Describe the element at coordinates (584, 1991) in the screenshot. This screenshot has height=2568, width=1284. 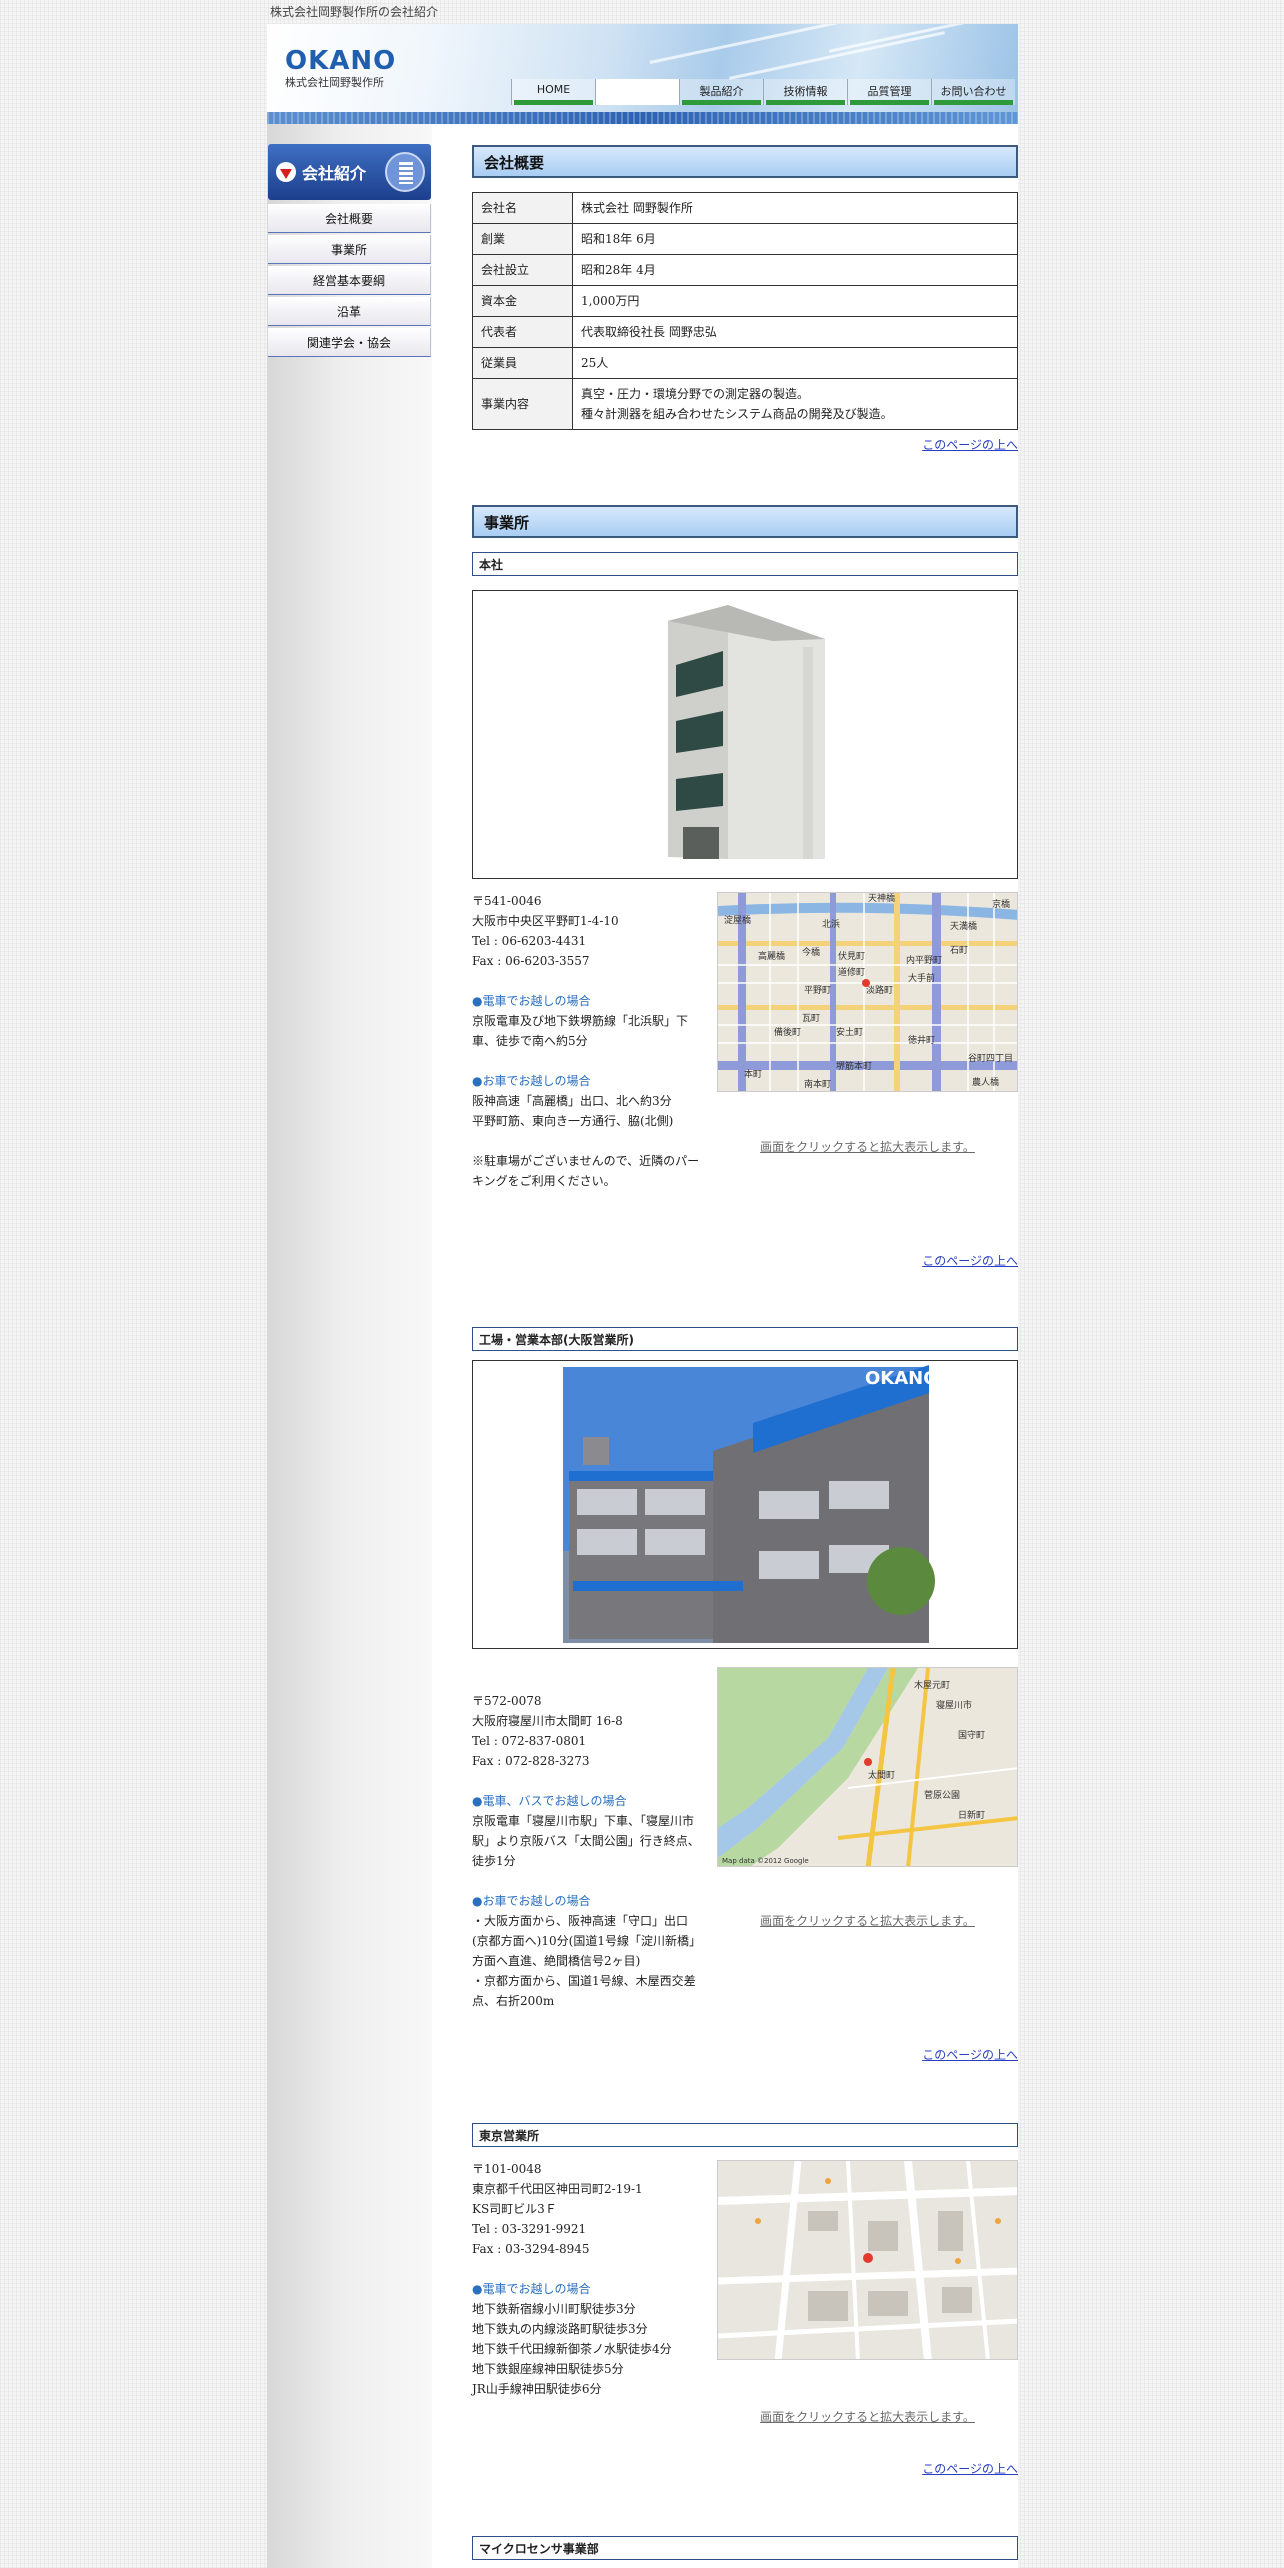
I see `car-directions-2: ・京都方面から、国道1号線、木屋西交差点、右折200m` at that location.